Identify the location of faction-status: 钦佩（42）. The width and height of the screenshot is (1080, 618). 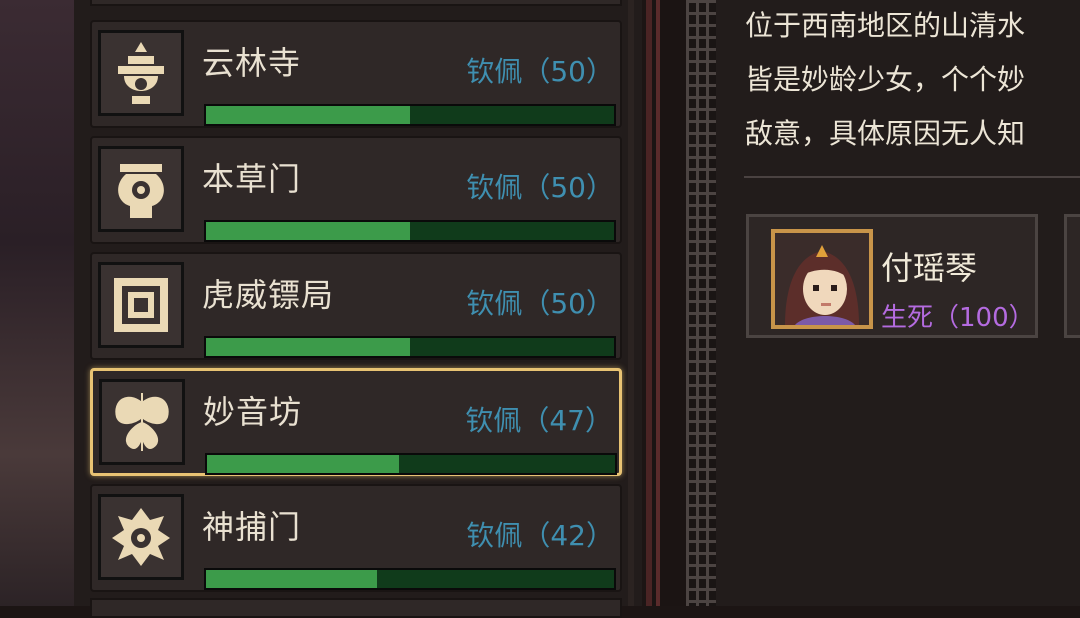
(540, 535).